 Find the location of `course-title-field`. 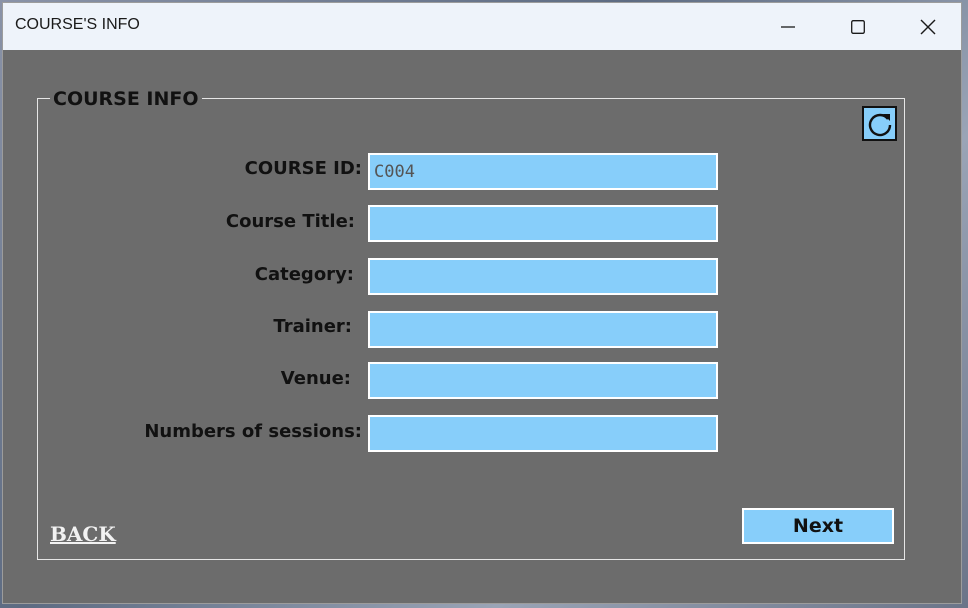

course-title-field is located at coordinates (543, 223).